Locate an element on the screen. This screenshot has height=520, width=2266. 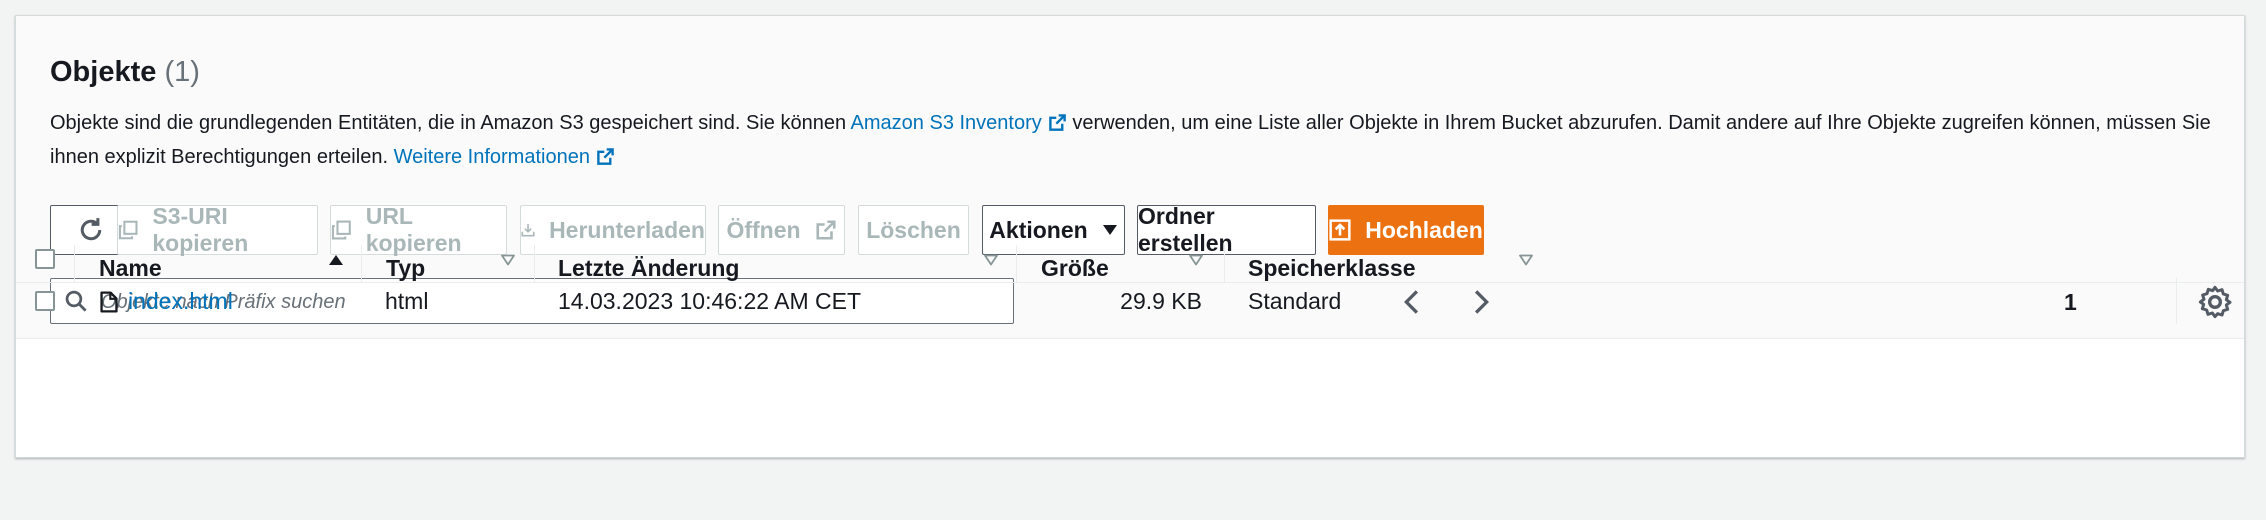
column-storage-class-label: Speicherklasse is located at coordinates (1332, 267).